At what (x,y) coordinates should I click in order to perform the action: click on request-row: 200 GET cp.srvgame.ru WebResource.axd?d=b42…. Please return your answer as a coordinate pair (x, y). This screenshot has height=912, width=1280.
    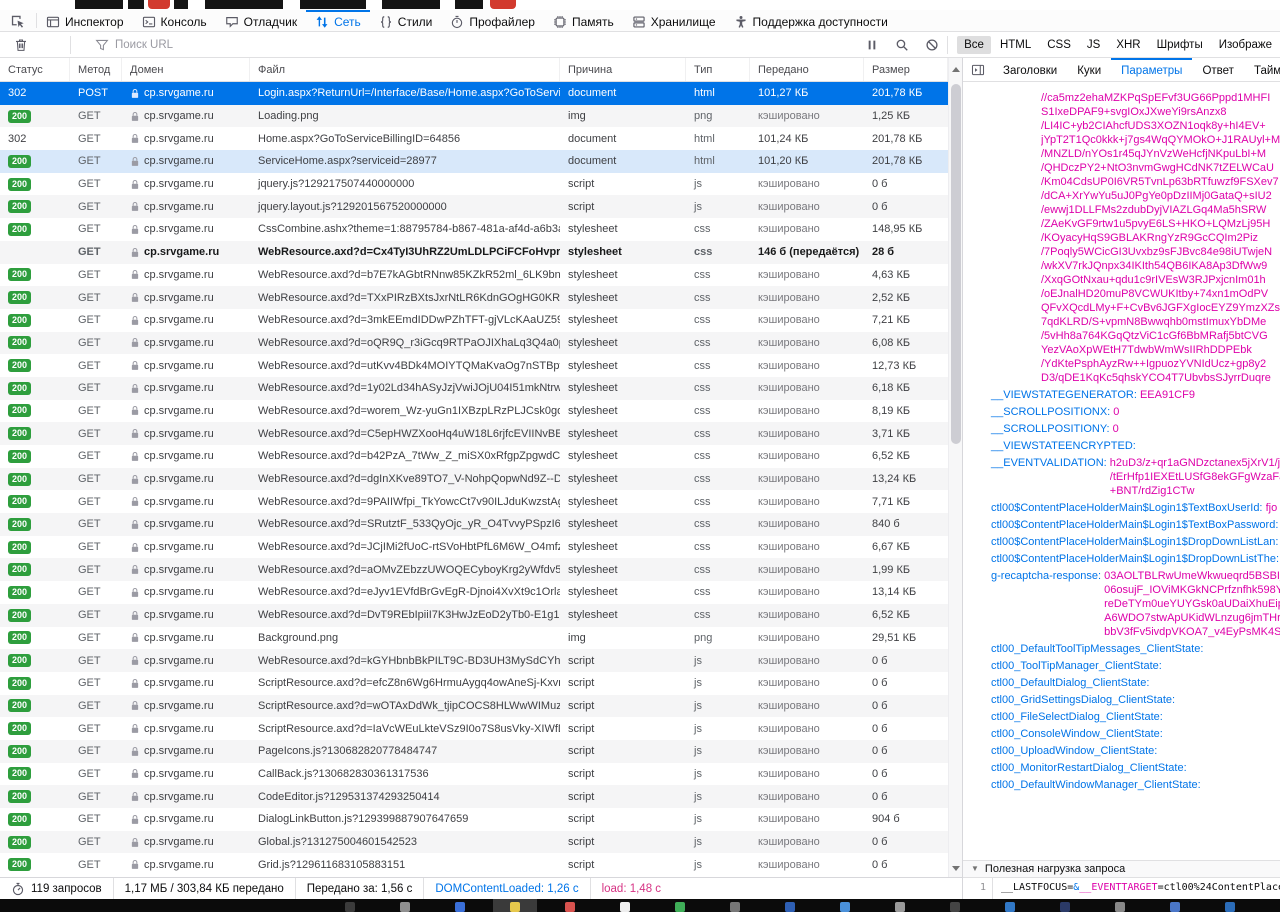
    Looking at the image, I should click on (474, 456).